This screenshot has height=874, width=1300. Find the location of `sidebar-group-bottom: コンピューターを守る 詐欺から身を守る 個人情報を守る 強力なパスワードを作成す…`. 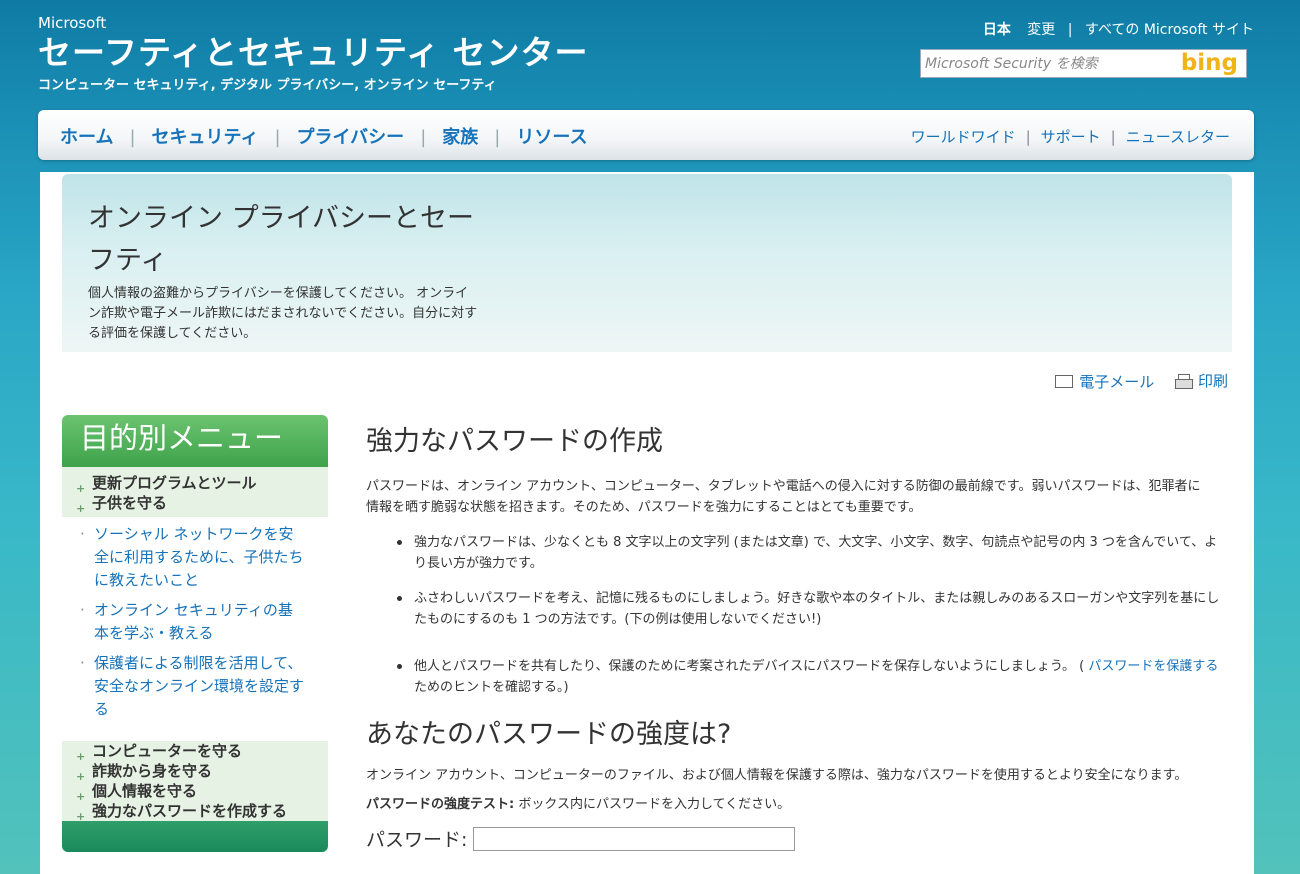

sidebar-group-bottom: コンピューターを守る 詐欺から身を守る 個人情報を守る 強力なパスワードを作成す… is located at coordinates (195, 784).